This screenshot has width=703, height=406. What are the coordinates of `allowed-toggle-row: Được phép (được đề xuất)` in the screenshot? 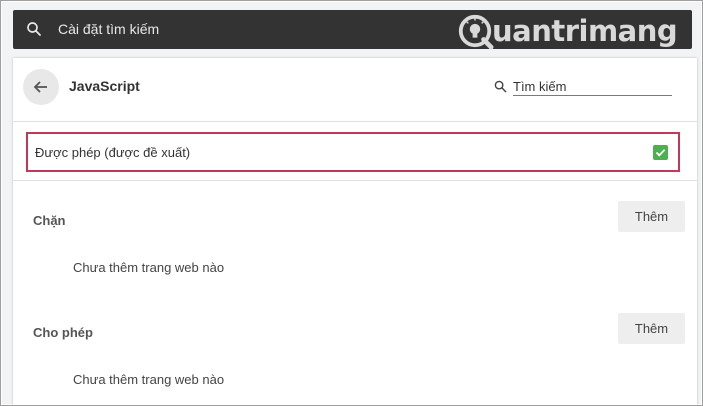 It's located at (353, 152).